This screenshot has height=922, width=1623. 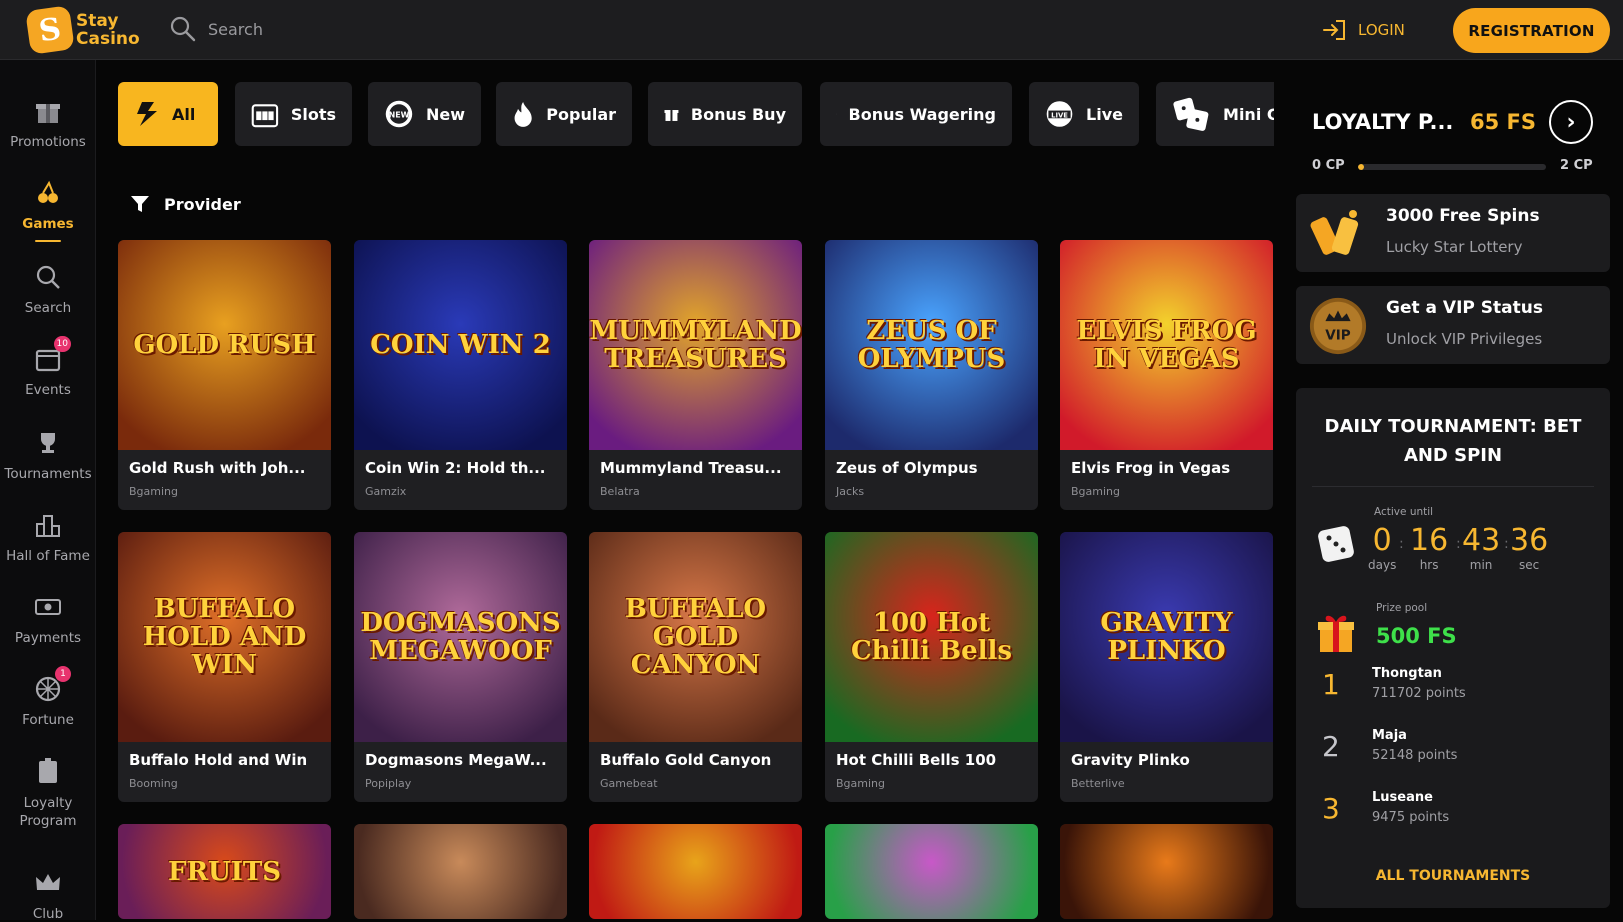 I want to click on category-mini-games: Mini G, so click(x=1215, y=114).